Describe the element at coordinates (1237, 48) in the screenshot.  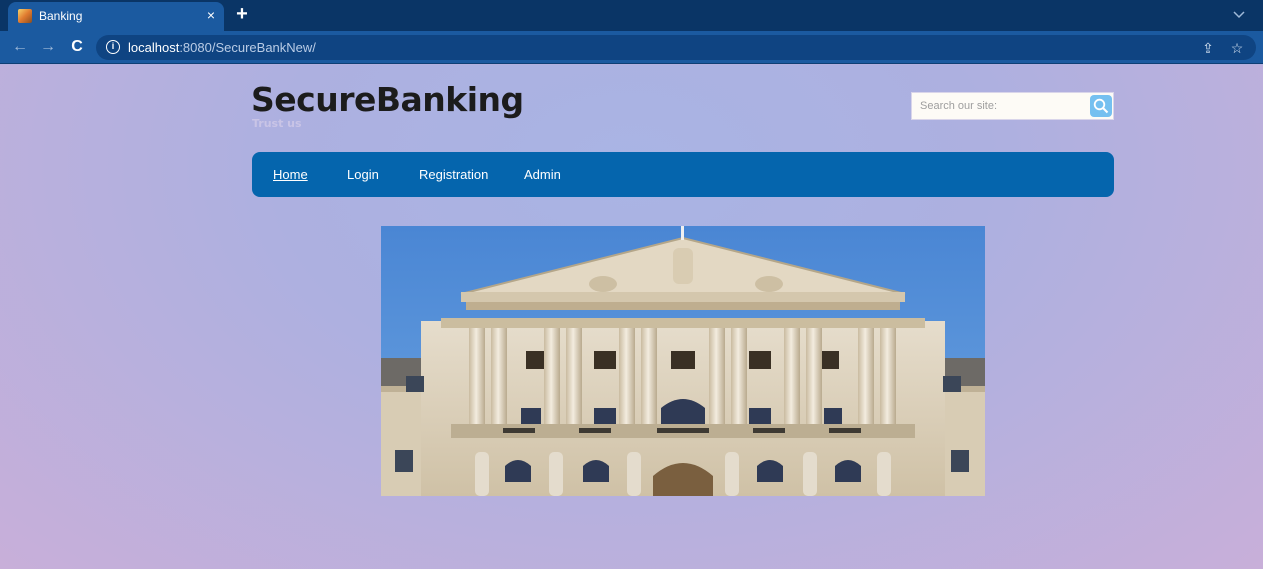
I see `bookmark-star-icon: ☆` at that location.